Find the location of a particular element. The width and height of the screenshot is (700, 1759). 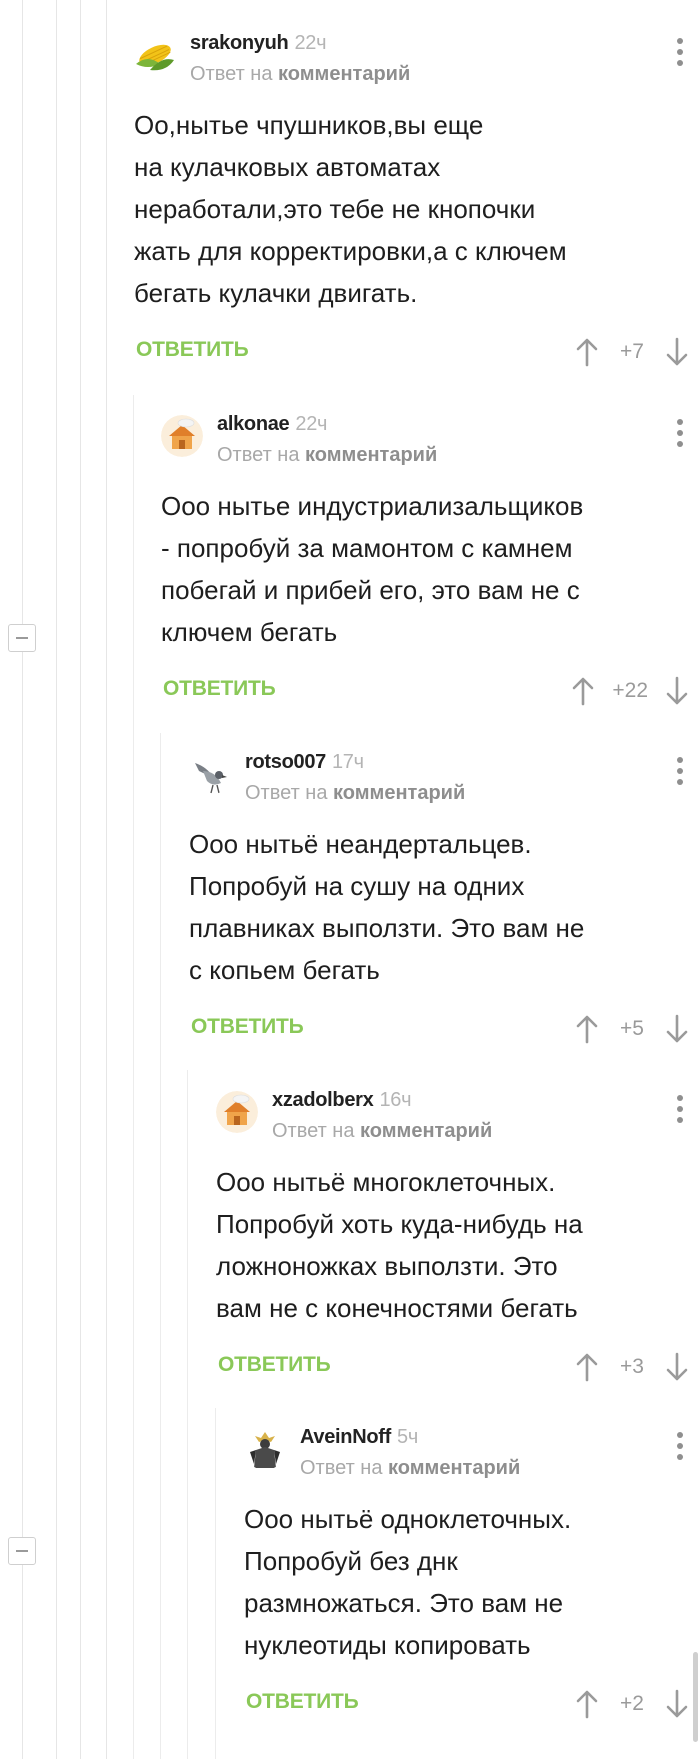

comment-score: +5 is located at coordinates (632, 1028).